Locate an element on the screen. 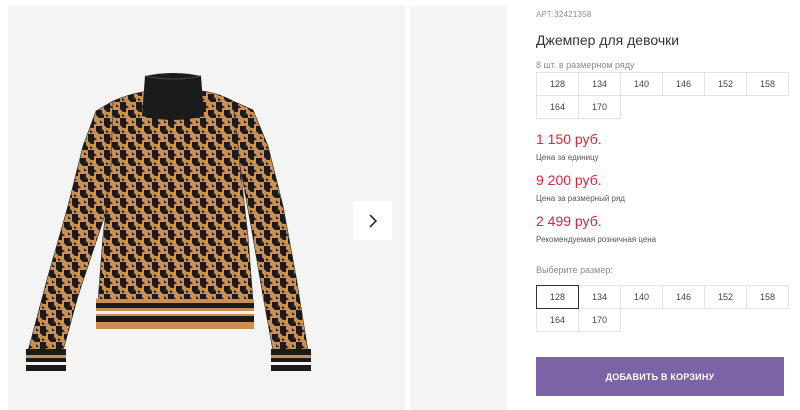 The image size is (800, 410). size-select-label: Выберите размер: is located at coordinates (574, 270).